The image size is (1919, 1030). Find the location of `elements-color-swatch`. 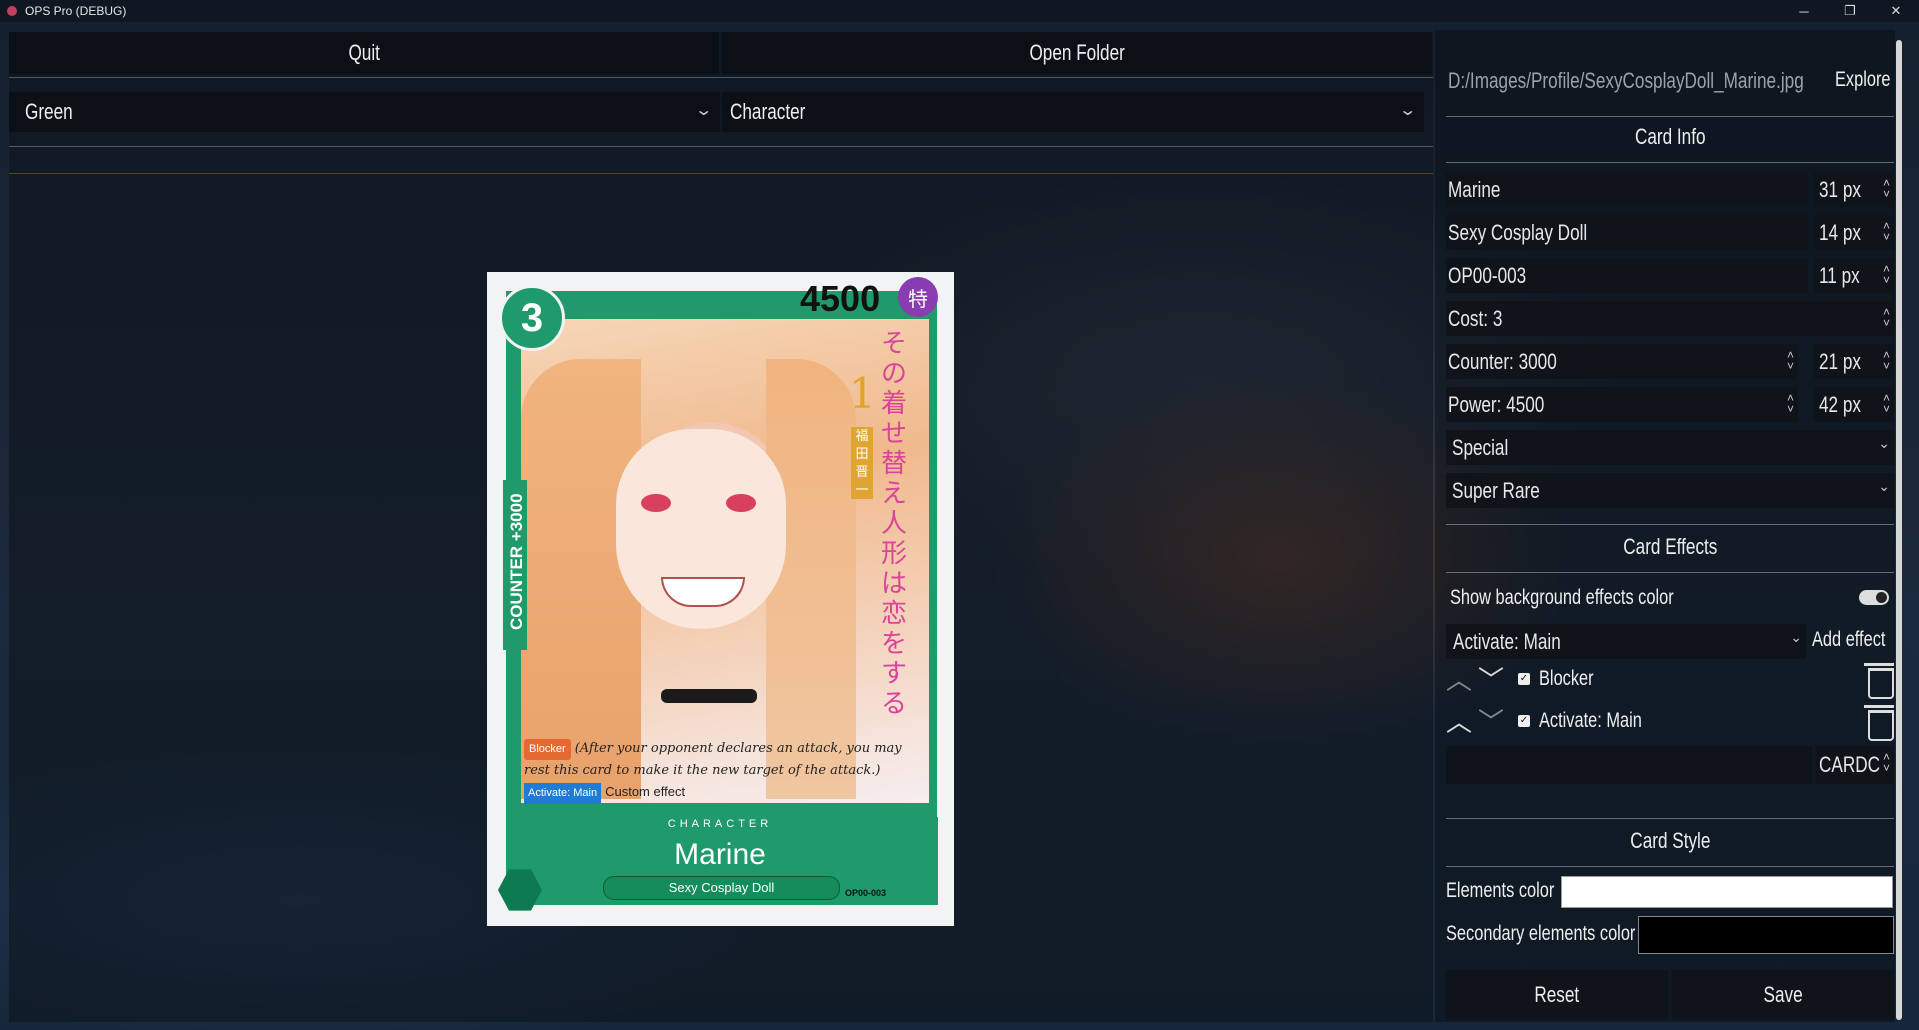

elements-color-swatch is located at coordinates (1727, 892).